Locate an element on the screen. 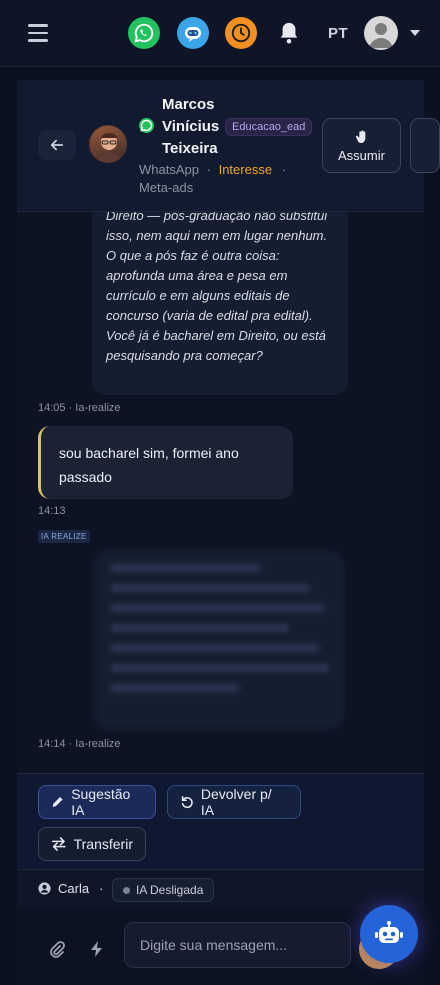 This screenshot has height=985, width=440. undo-icon is located at coordinates (187, 802).